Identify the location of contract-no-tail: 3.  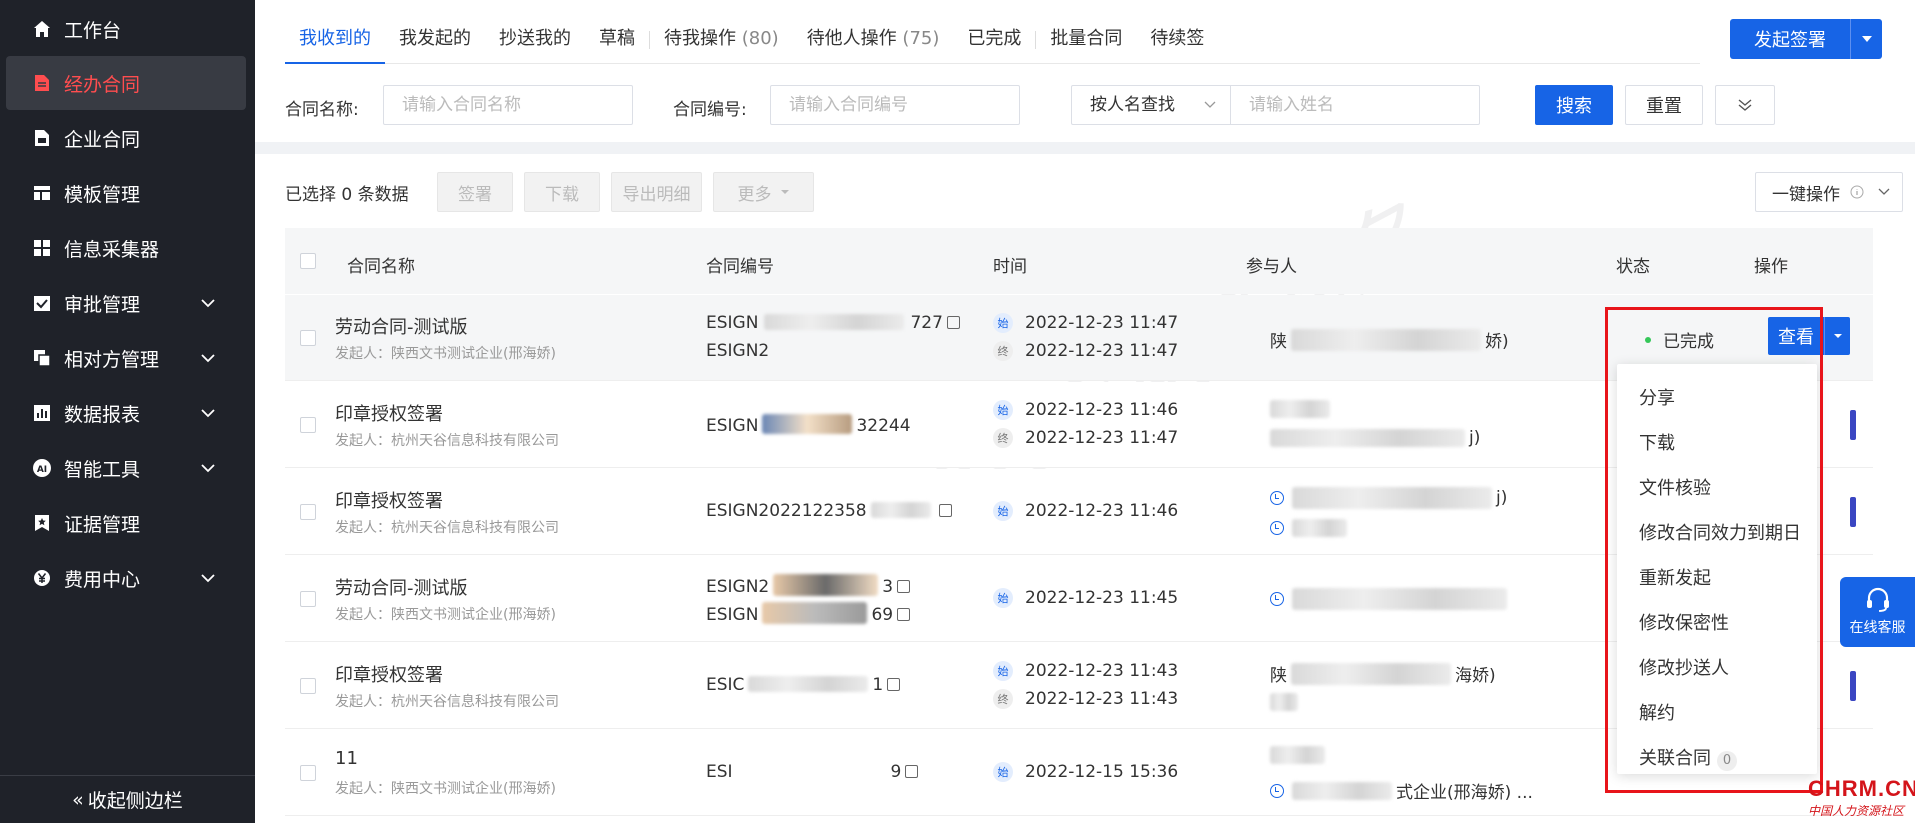
(888, 587).